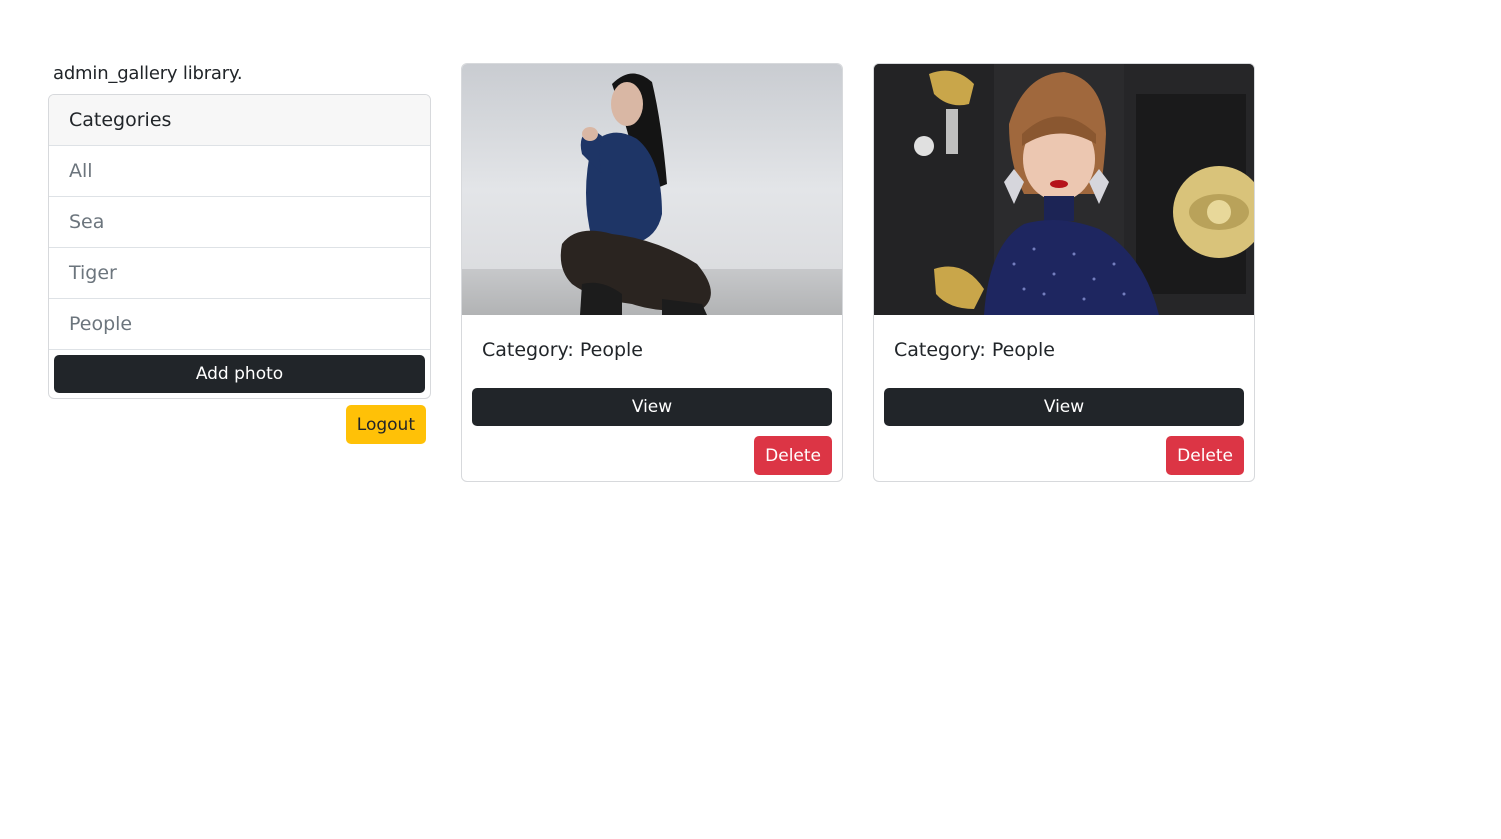  What do you see at coordinates (239, 374) in the screenshot?
I see `add-photo-button: Add photo` at bounding box center [239, 374].